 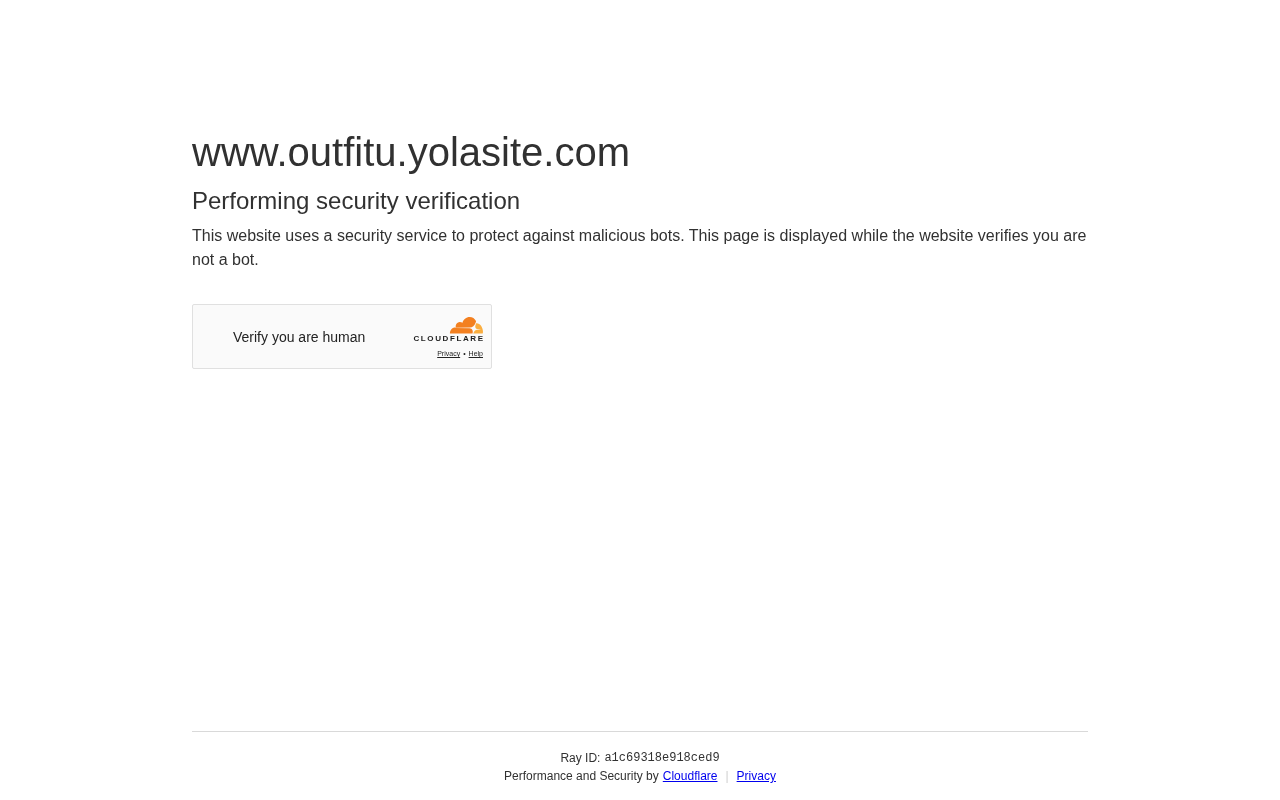 I want to click on site-title: www.outfitu.yolasite.com, so click(x=411, y=152).